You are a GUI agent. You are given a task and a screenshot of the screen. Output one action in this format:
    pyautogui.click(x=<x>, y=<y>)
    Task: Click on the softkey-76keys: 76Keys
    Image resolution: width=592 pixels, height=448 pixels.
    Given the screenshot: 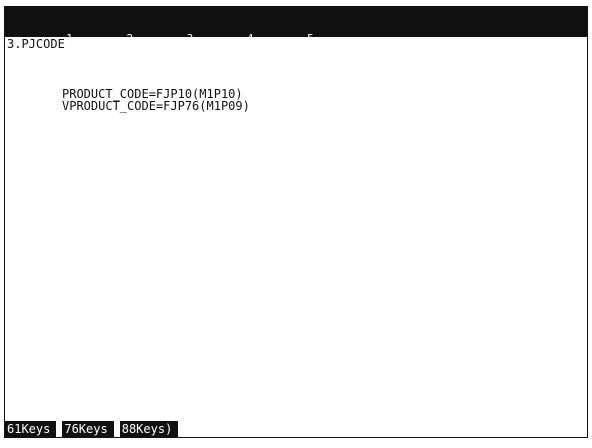 What is the action you would take?
    pyautogui.click(x=88, y=429)
    